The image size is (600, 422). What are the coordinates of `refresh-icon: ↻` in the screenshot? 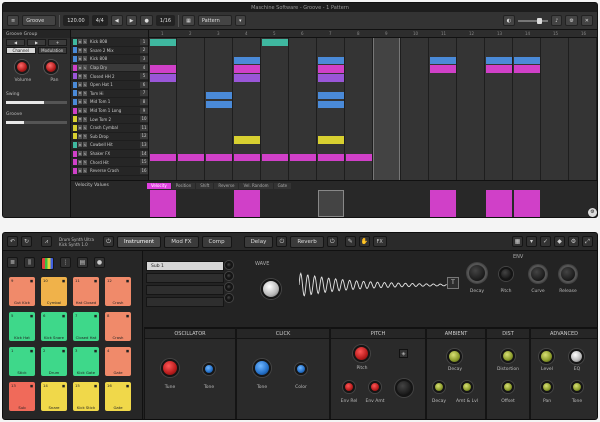 It's located at (26, 241).